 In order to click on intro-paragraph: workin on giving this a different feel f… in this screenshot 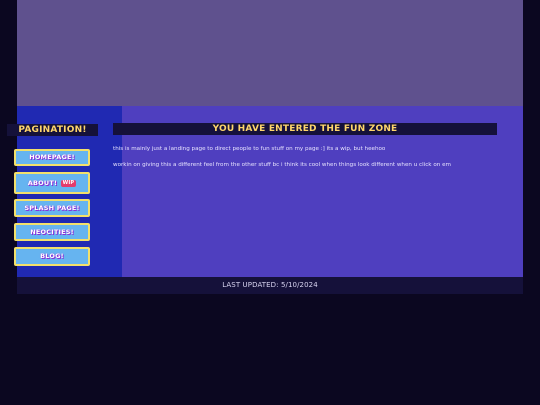, I will do `click(282, 165)`.